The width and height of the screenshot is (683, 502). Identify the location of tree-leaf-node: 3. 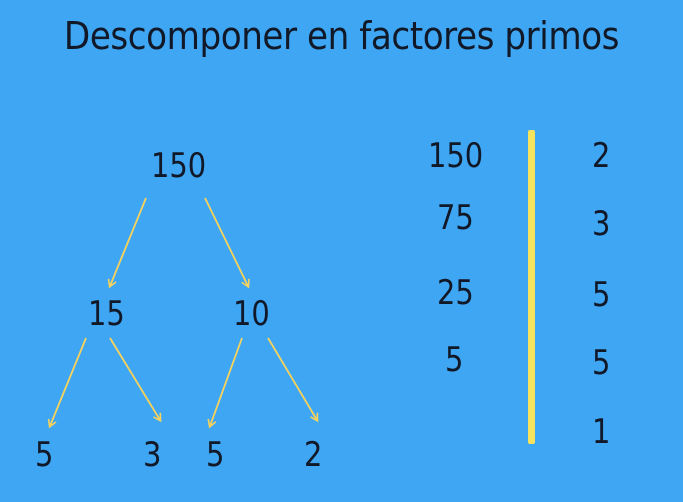
(152, 455).